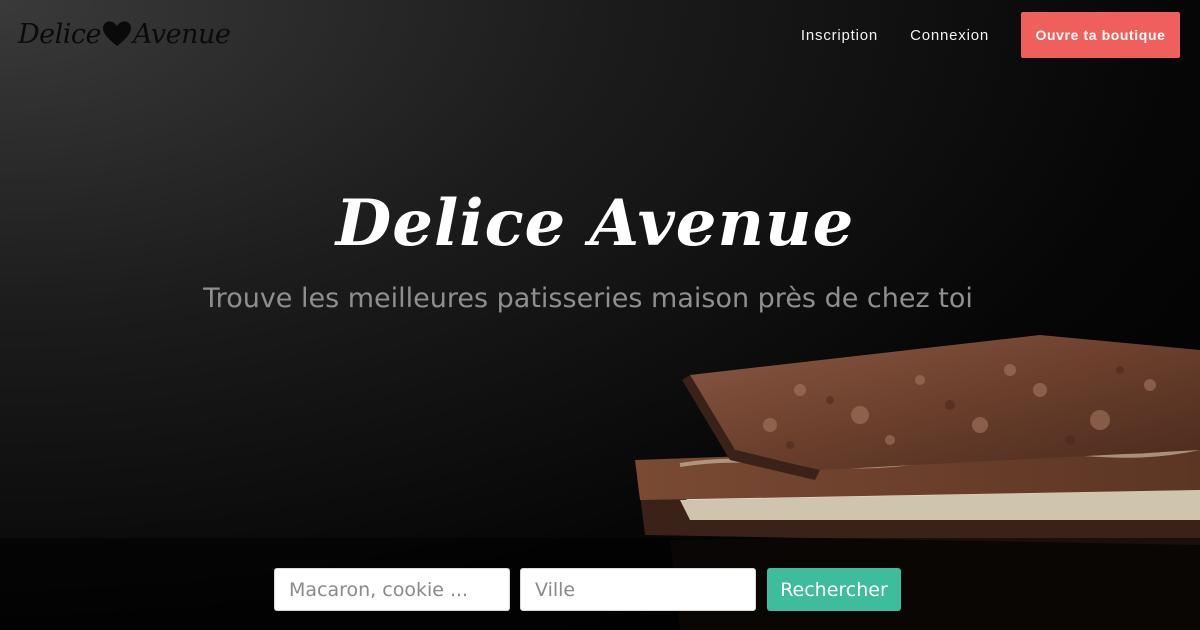  What do you see at coordinates (392, 589) in the screenshot?
I see `search-query-input` at bounding box center [392, 589].